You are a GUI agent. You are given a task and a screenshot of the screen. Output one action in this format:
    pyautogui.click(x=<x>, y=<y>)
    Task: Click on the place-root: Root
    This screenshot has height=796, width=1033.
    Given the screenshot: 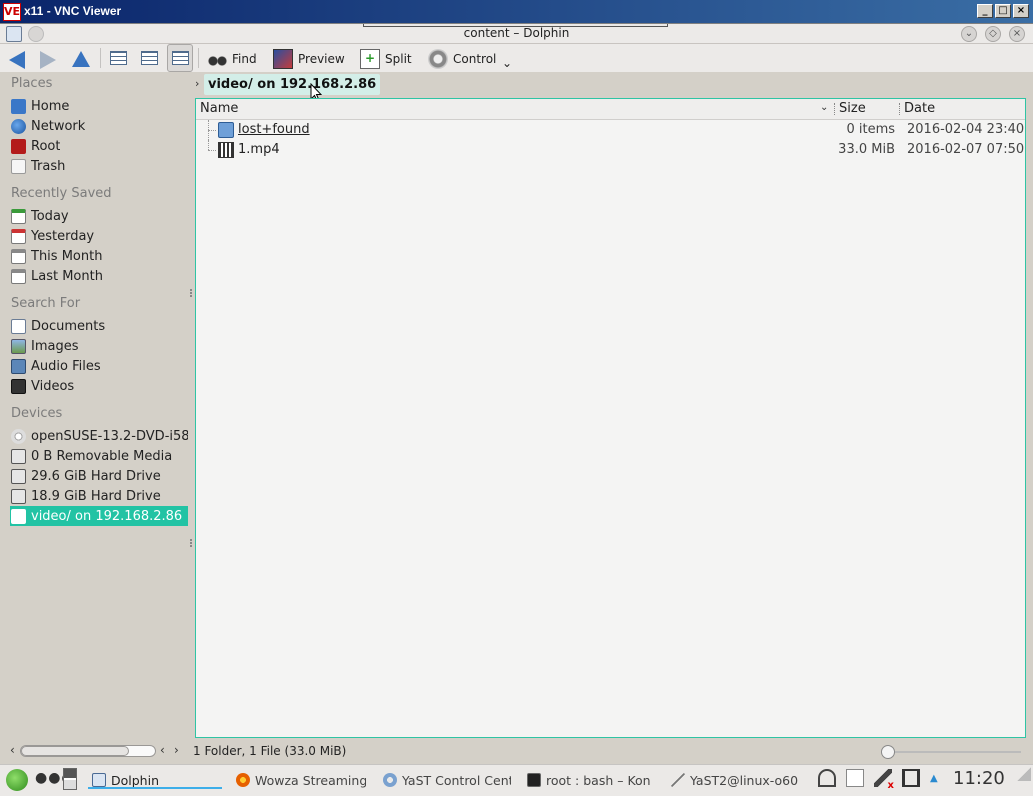 What is the action you would take?
    pyautogui.click(x=99, y=146)
    